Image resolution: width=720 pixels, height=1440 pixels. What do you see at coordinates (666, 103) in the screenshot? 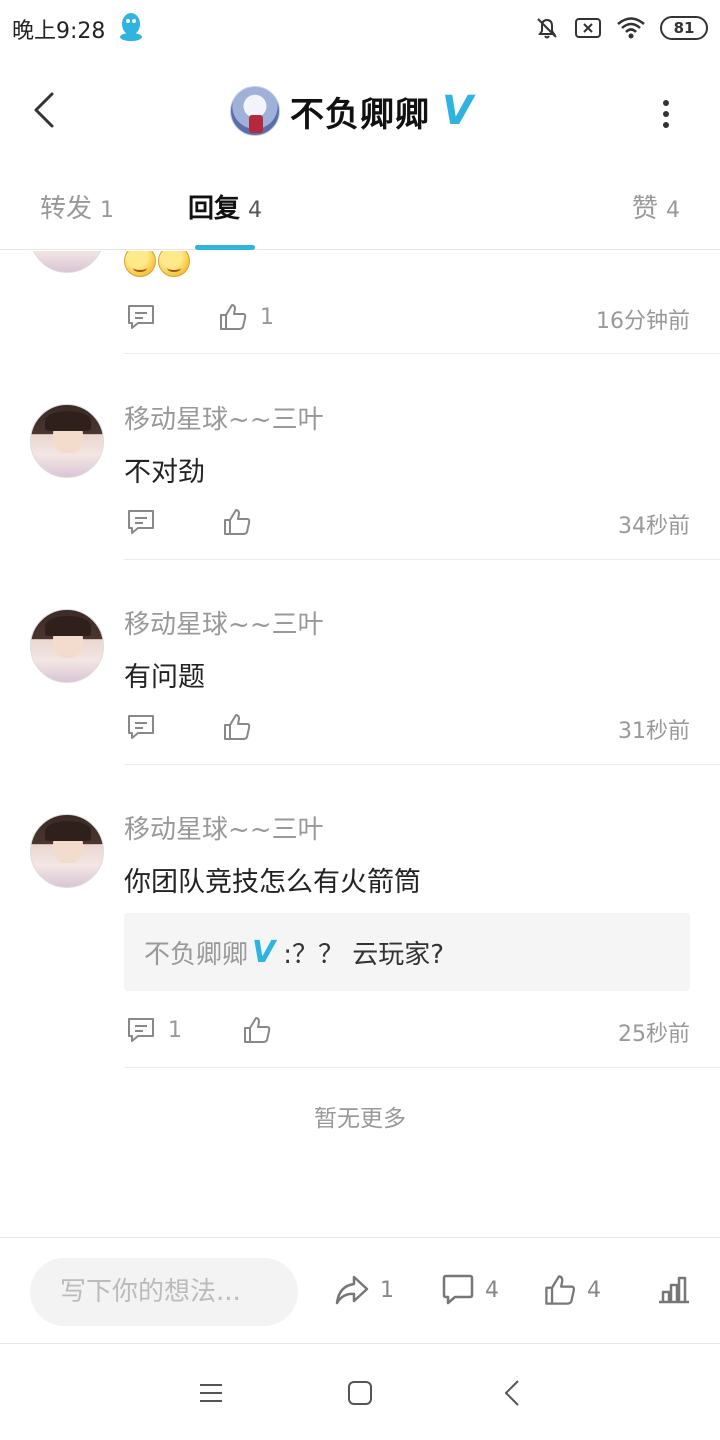
I see `more-icon` at bounding box center [666, 103].